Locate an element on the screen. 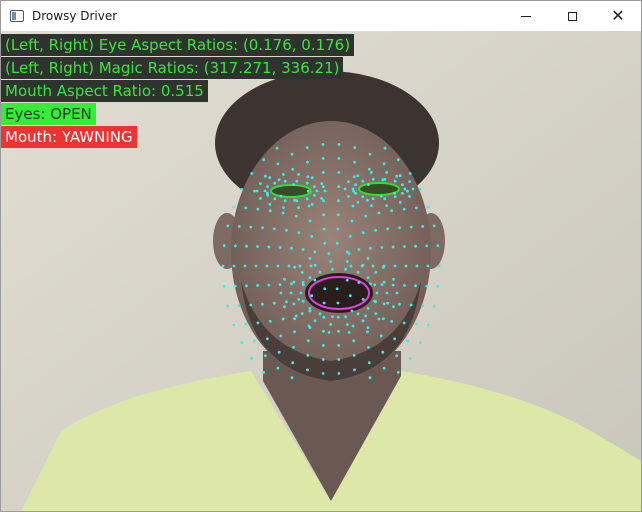 The height and width of the screenshot is (512, 642). close-icon: ✕ is located at coordinates (618, 15).